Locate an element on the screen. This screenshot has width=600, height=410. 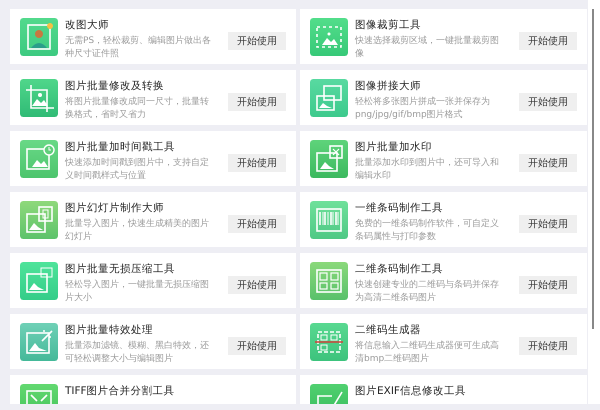
tool-title: 图像裁剪工具 is located at coordinates (388, 25).